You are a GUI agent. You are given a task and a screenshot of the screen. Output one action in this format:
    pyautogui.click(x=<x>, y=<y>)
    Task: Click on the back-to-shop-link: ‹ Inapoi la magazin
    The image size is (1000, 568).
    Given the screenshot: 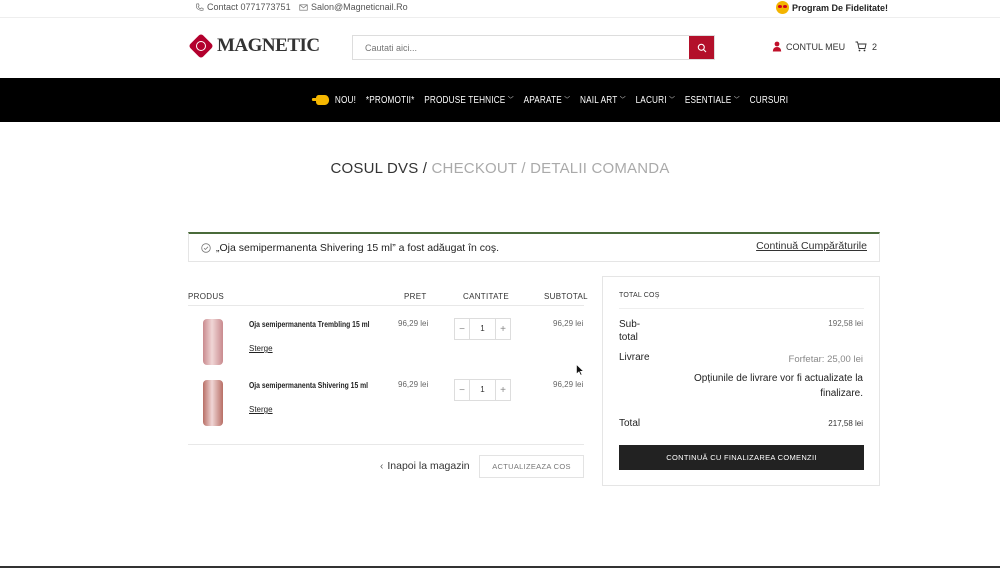 What is the action you would take?
    pyautogui.click(x=425, y=466)
    